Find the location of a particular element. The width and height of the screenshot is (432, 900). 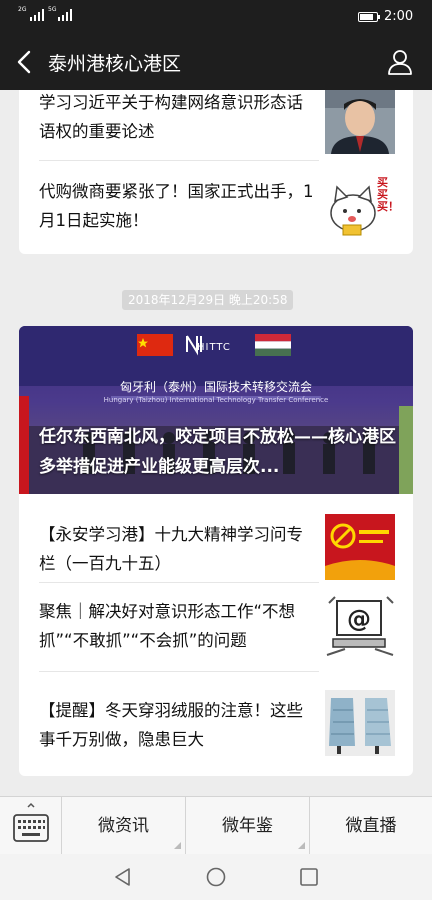

official-account-menu: 微资讯 微年鉴 微直播 is located at coordinates (216, 825).